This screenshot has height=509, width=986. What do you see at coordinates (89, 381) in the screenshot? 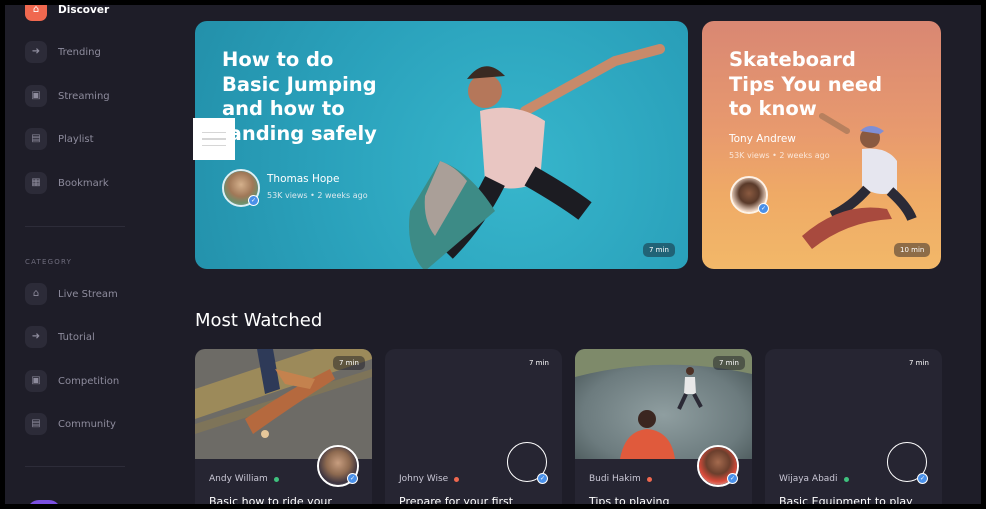
I see `sidebar-item-label: Competition` at bounding box center [89, 381].